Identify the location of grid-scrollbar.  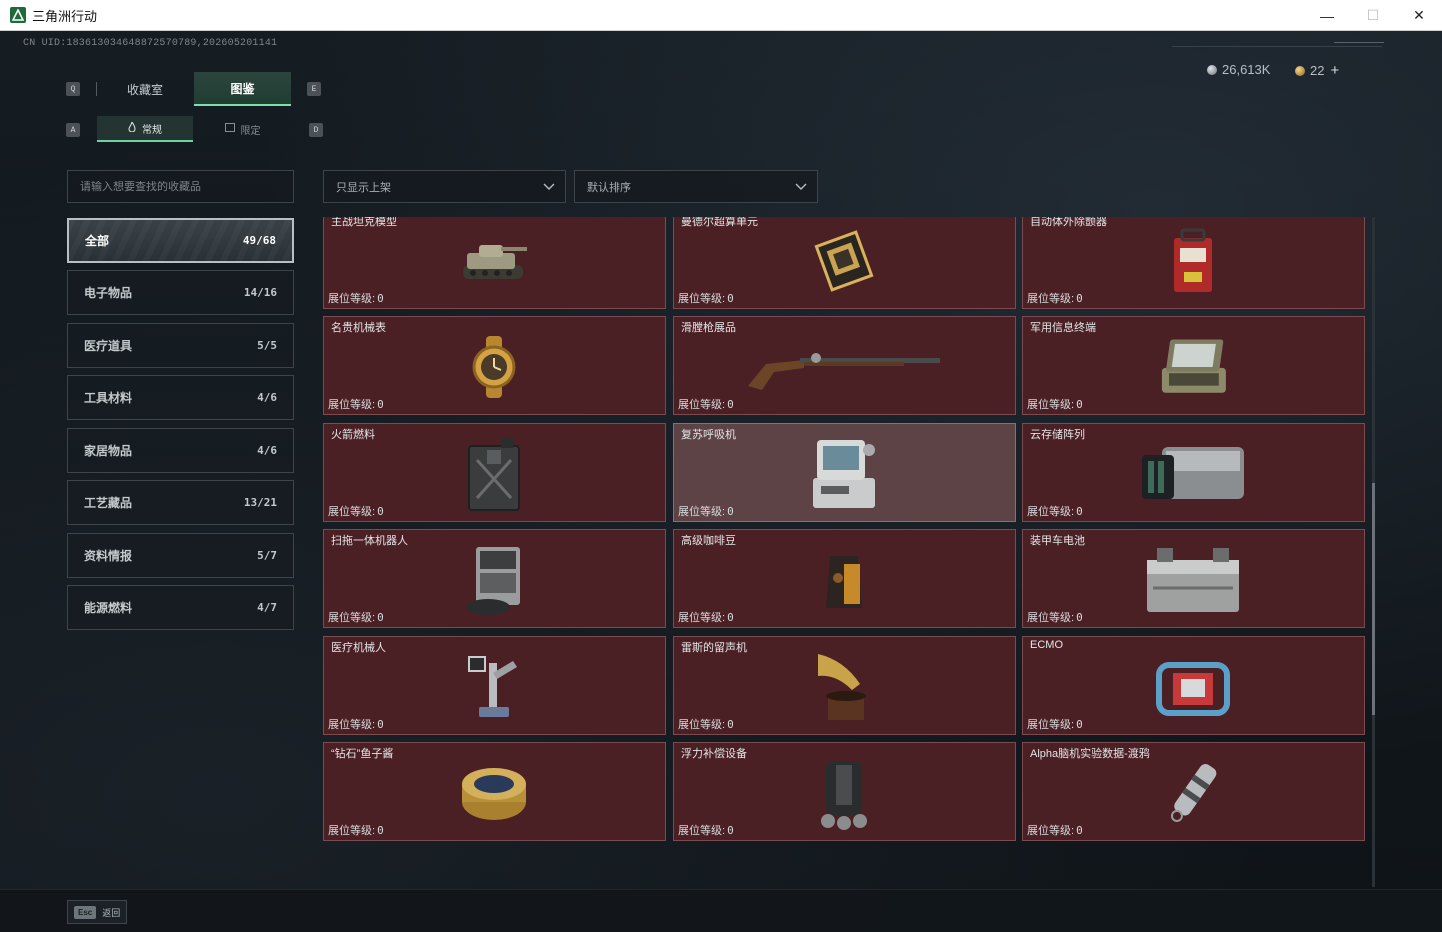
(1373, 552).